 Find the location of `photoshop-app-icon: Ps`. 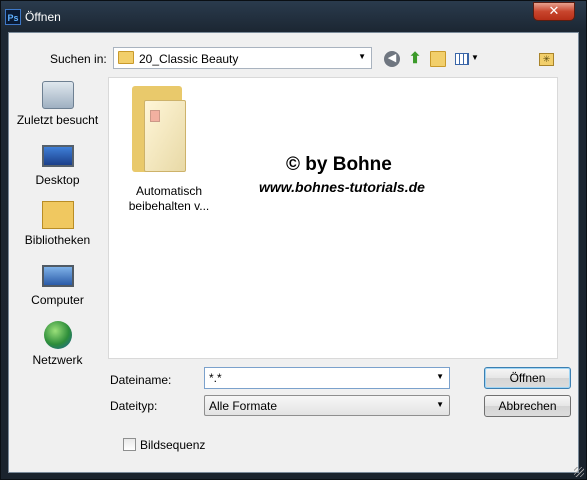

photoshop-app-icon: Ps is located at coordinates (13, 17).